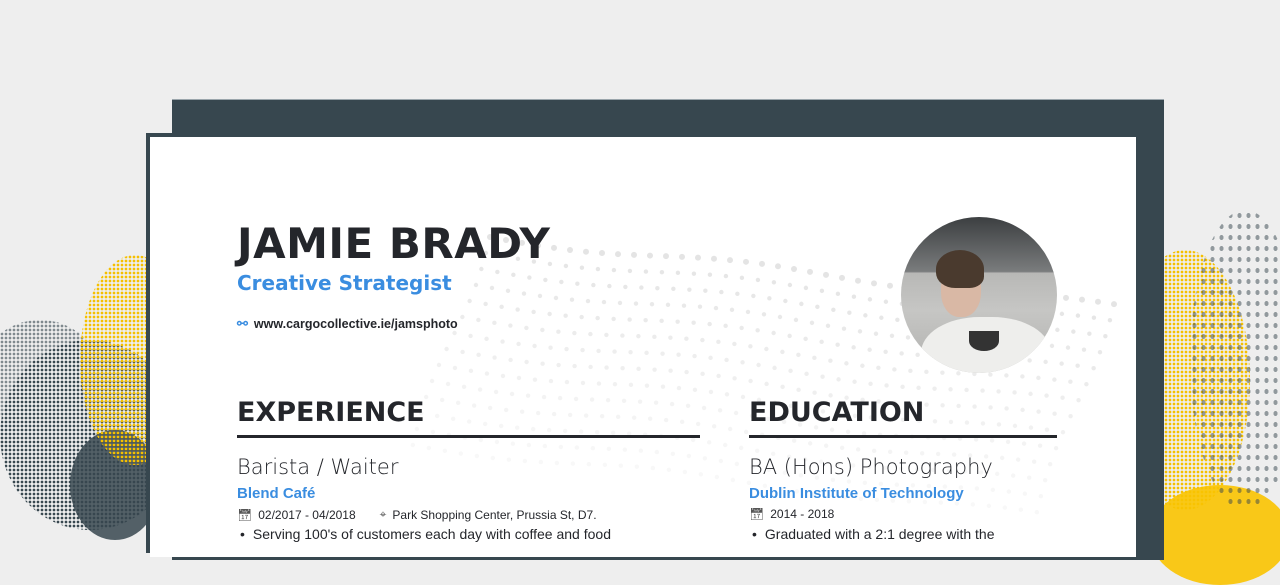 The width and height of the screenshot is (1280, 585). What do you see at coordinates (468, 436) in the screenshot?
I see `experience-divider` at bounding box center [468, 436].